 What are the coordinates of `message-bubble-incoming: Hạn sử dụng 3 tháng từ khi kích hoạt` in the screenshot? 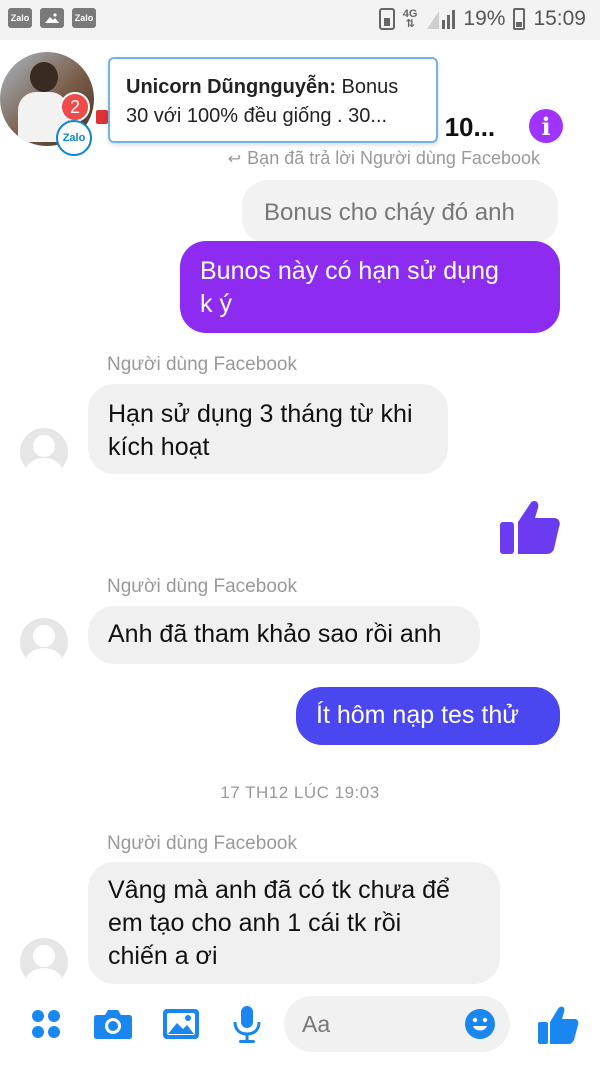 It's located at (268, 429).